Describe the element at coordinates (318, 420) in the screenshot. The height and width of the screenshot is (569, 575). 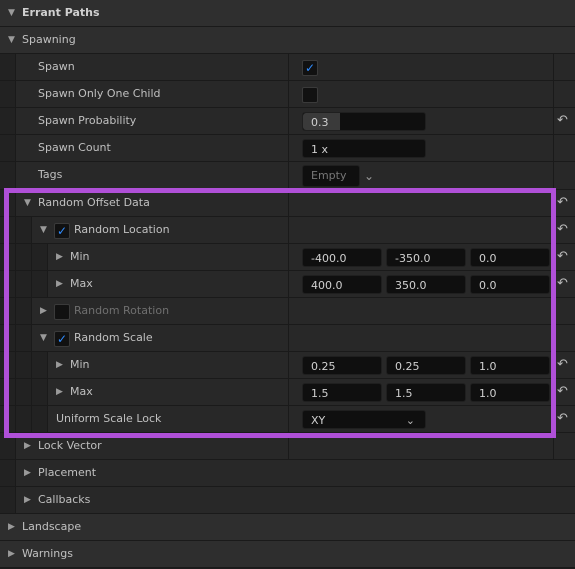
I see `dropdown-value: XY` at that location.